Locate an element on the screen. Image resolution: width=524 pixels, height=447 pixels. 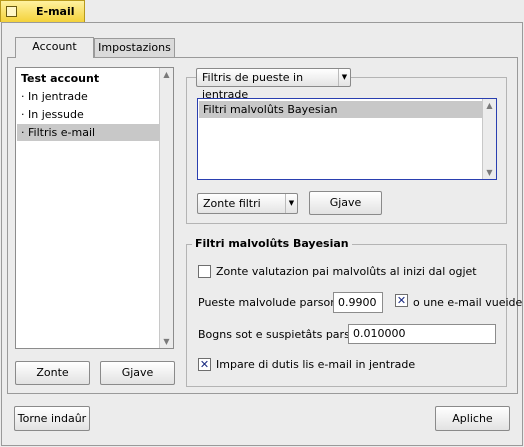
remove-filter-button: Gjave is located at coordinates (345, 203).